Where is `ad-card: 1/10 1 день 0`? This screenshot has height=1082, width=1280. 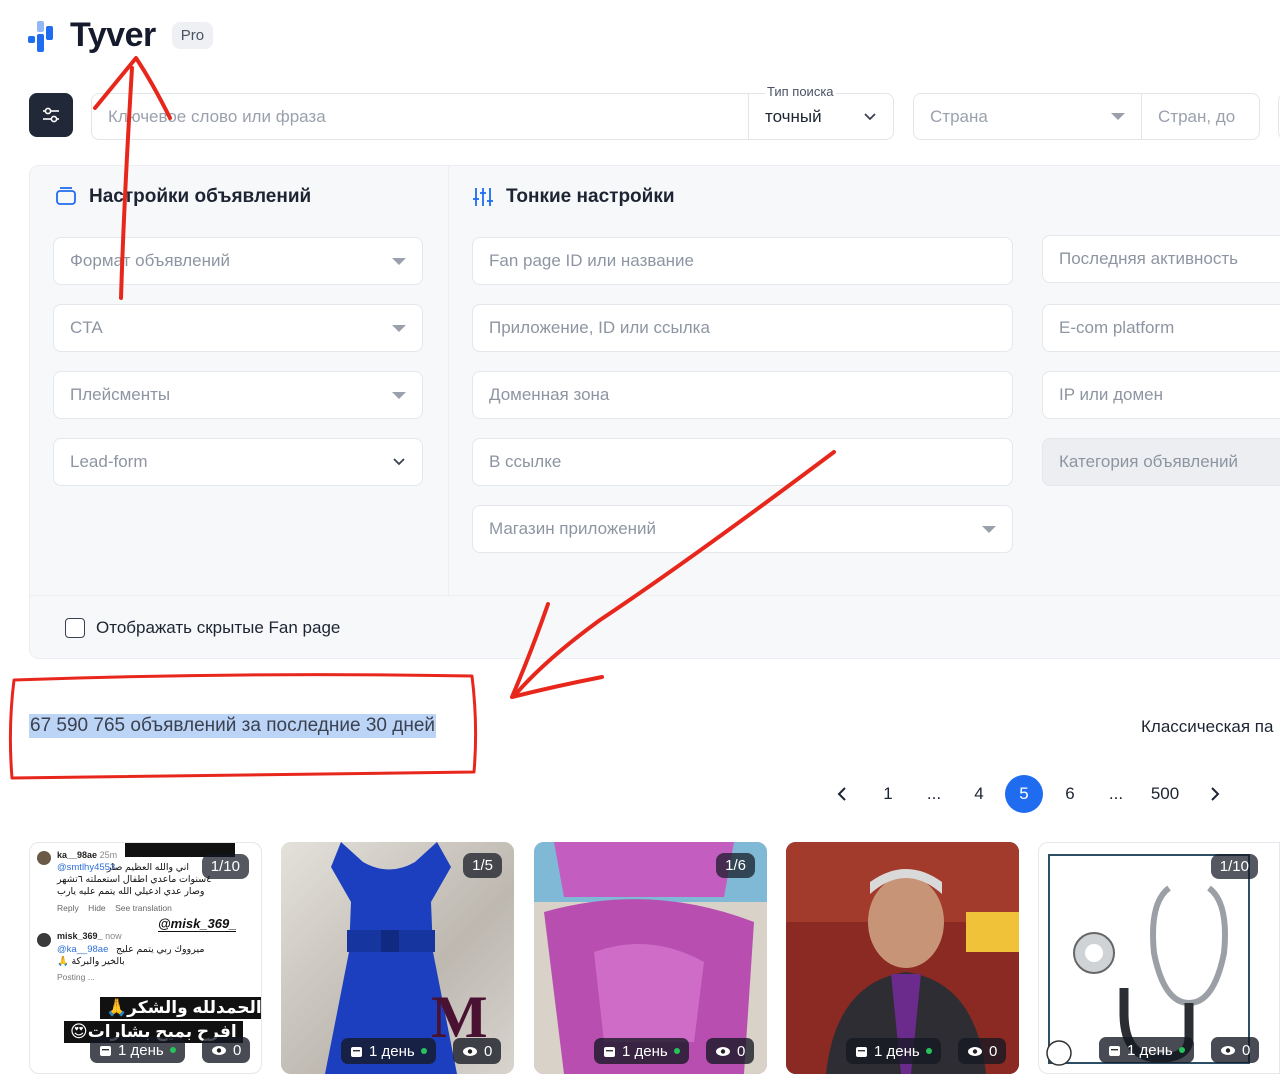 ad-card: 1/10 1 день 0 is located at coordinates (1159, 958).